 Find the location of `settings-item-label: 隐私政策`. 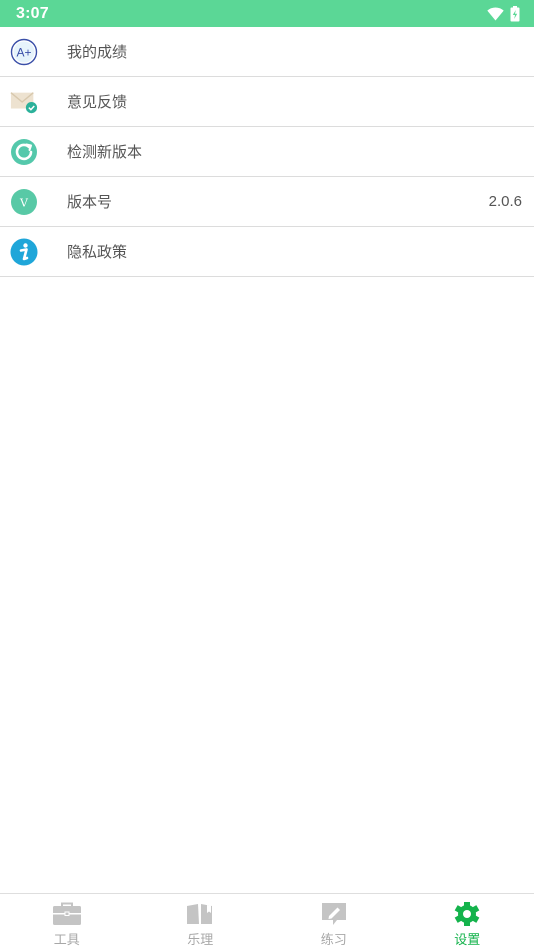

settings-item-label: 隐私政策 is located at coordinates (97, 252).